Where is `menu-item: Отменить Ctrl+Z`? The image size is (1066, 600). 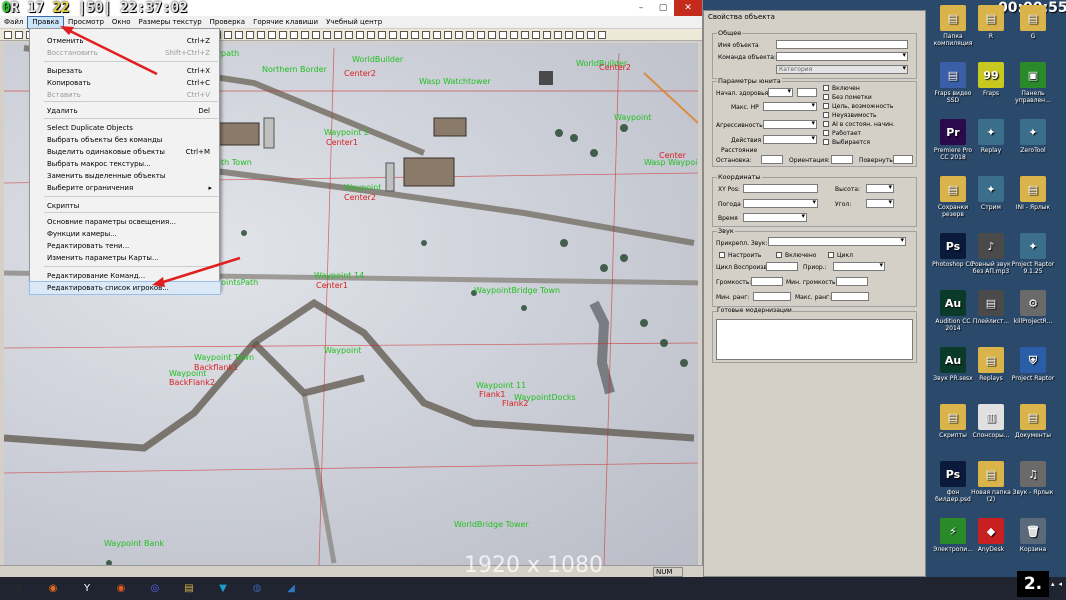 menu-item: Отменить Ctrl+Z is located at coordinates (125, 41).